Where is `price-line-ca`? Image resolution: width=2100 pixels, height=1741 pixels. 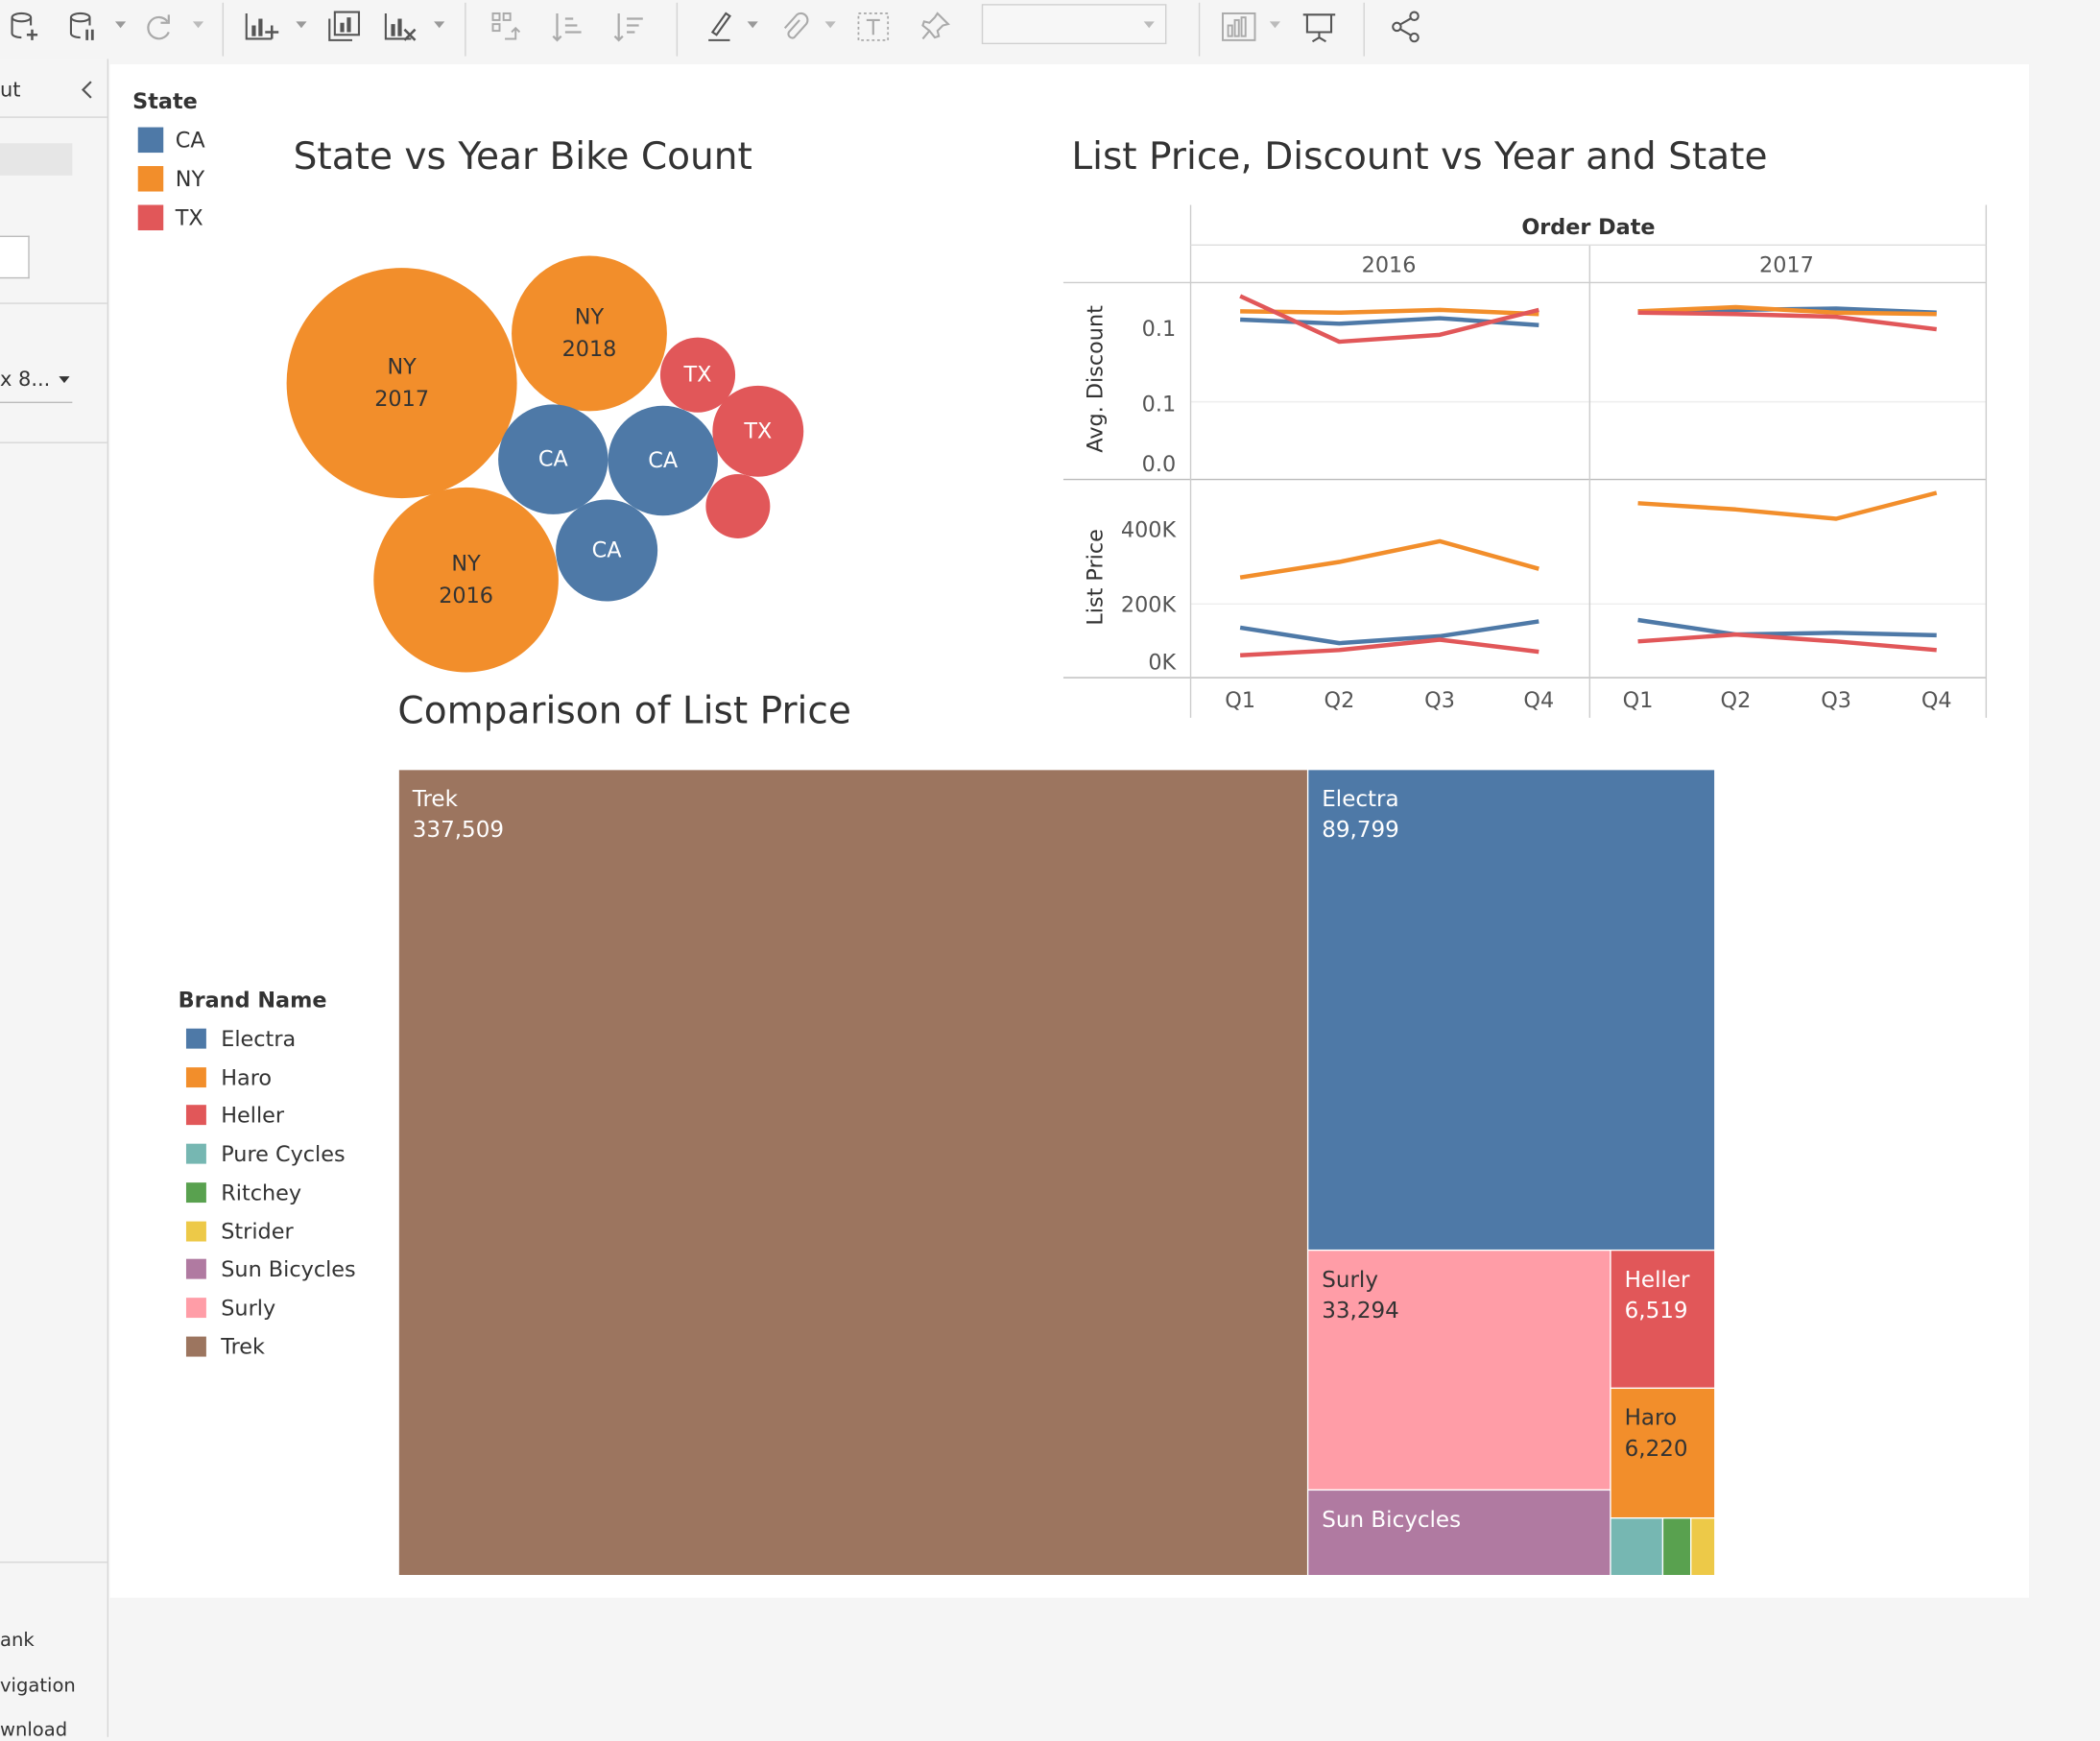
price-line-ca is located at coordinates (1389, 633).